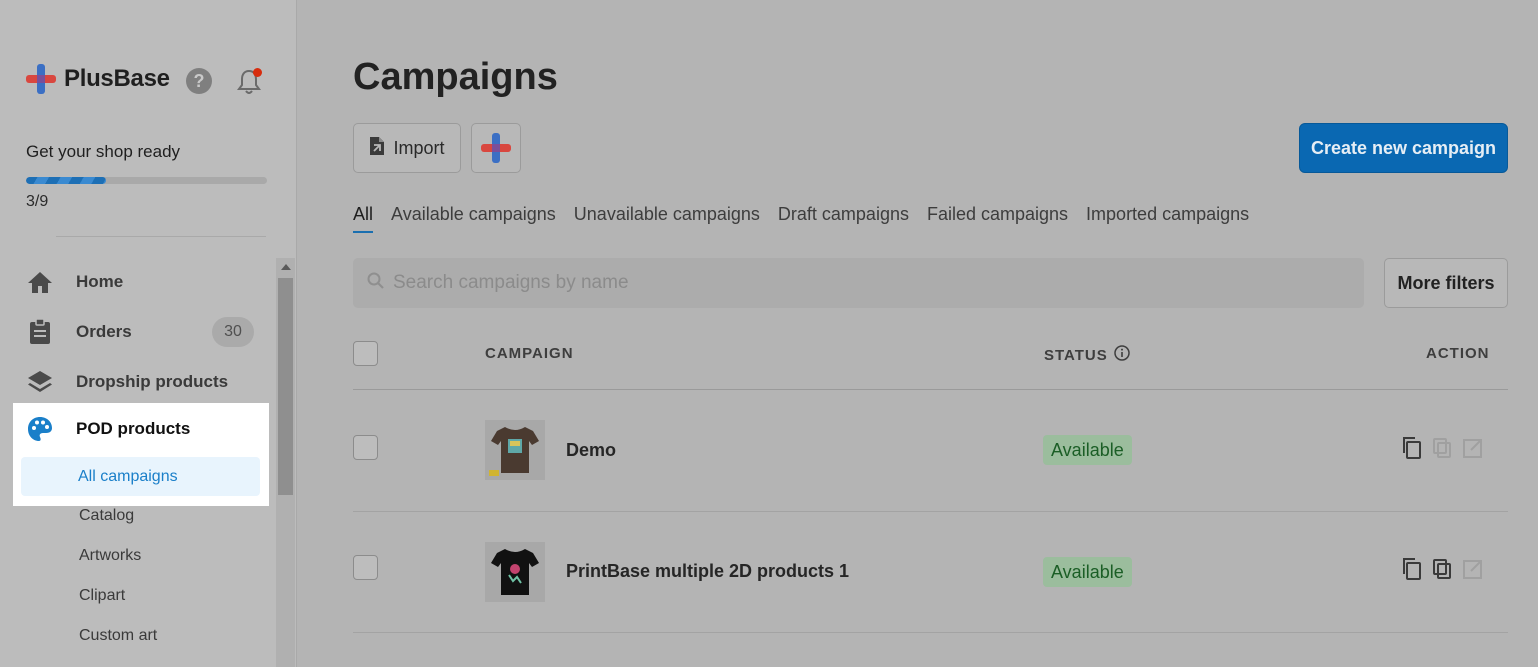 This screenshot has width=1538, height=667. What do you see at coordinates (455, 77) in the screenshot?
I see `page-title: Campaigns` at bounding box center [455, 77].